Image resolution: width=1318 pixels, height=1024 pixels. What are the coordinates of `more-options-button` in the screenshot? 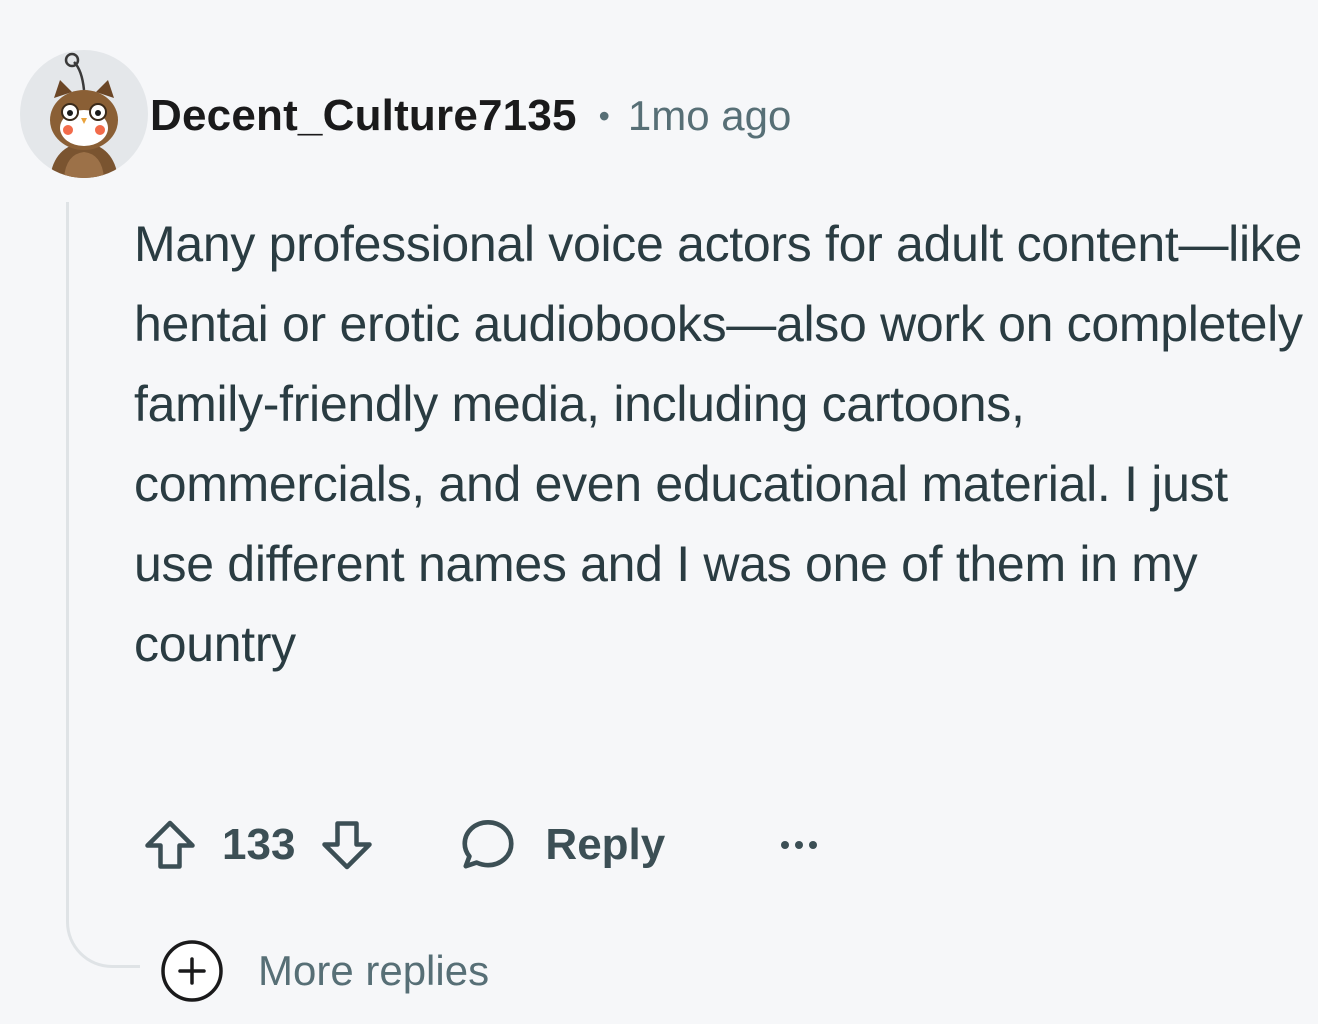 It's located at (799, 845).